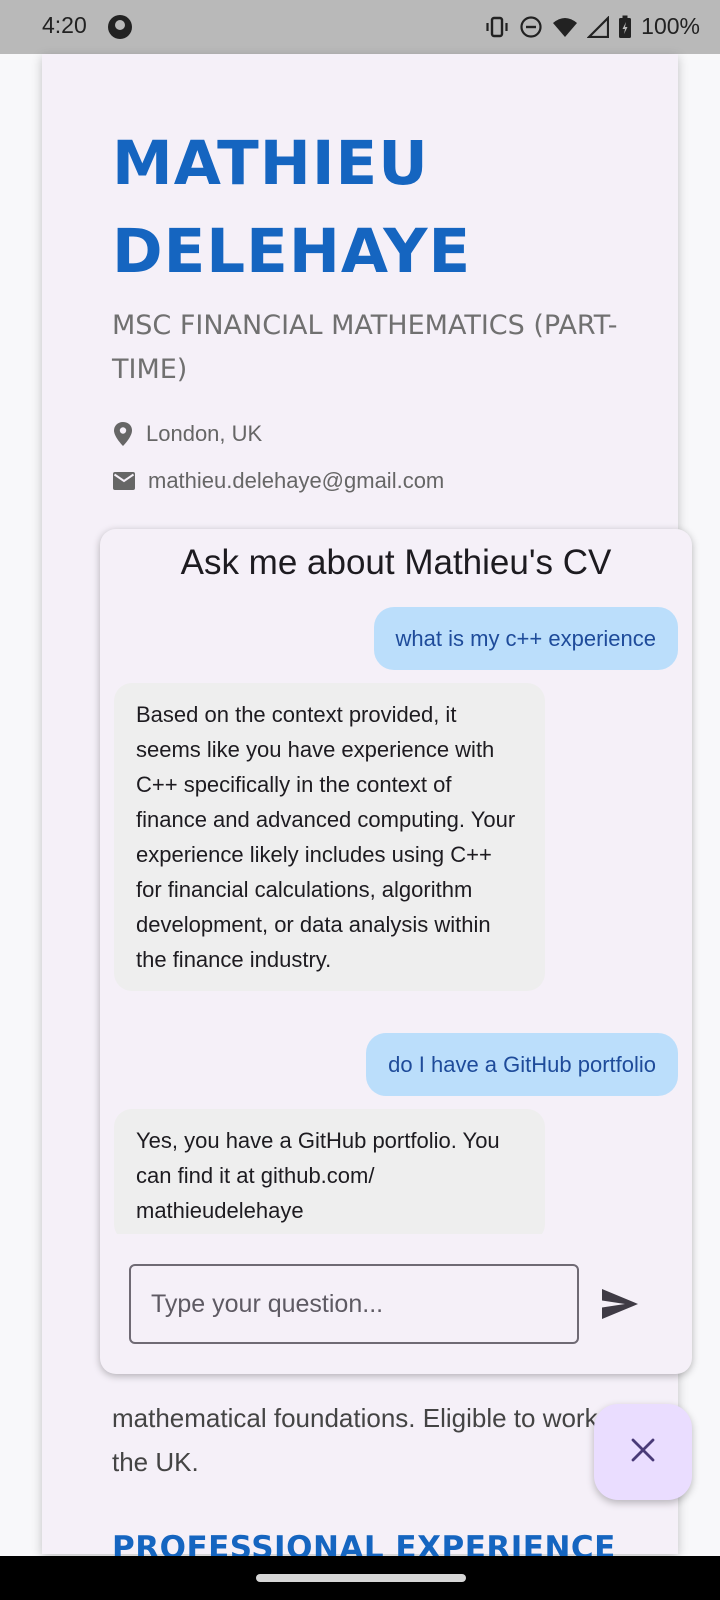  I want to click on cv-name: MATHIEU DELEHAYE, so click(292, 207).